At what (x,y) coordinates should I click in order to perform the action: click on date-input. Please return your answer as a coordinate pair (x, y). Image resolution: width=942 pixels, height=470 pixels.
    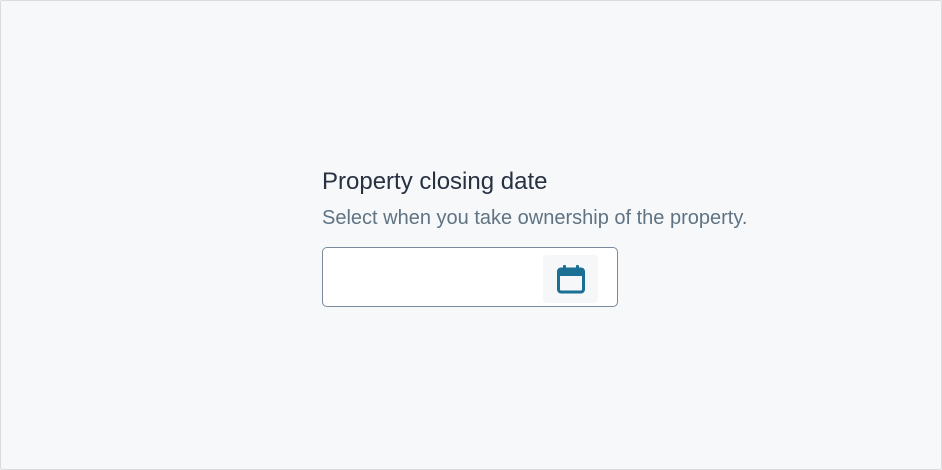
    Looking at the image, I should click on (442, 277).